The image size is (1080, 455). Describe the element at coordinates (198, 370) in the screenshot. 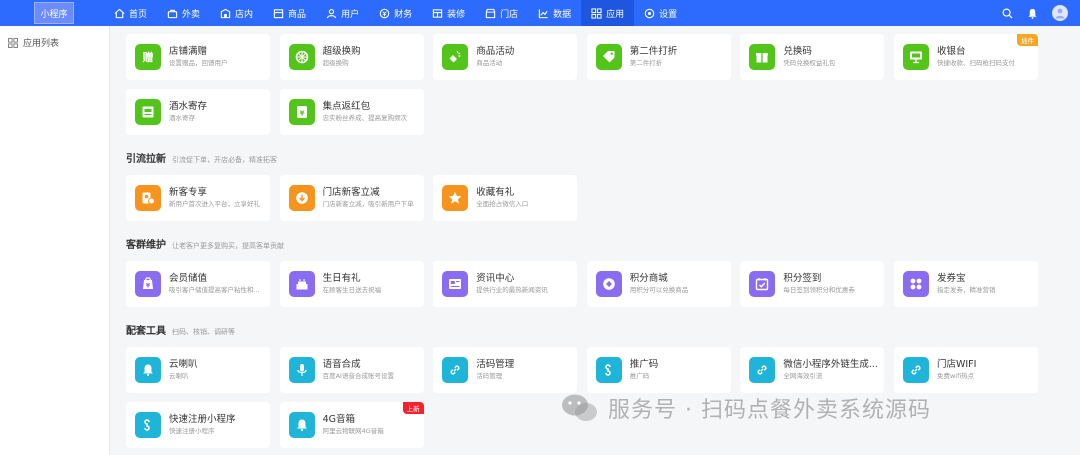

I see `app-card: 云喇叭 云喇叭` at that location.